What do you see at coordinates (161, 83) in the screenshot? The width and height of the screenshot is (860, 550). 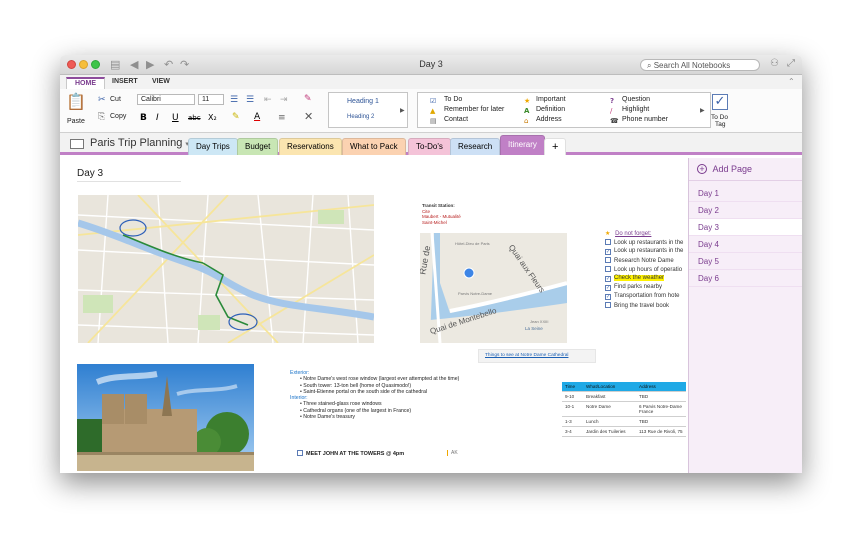 I see `tab-view: VIEW` at bounding box center [161, 83].